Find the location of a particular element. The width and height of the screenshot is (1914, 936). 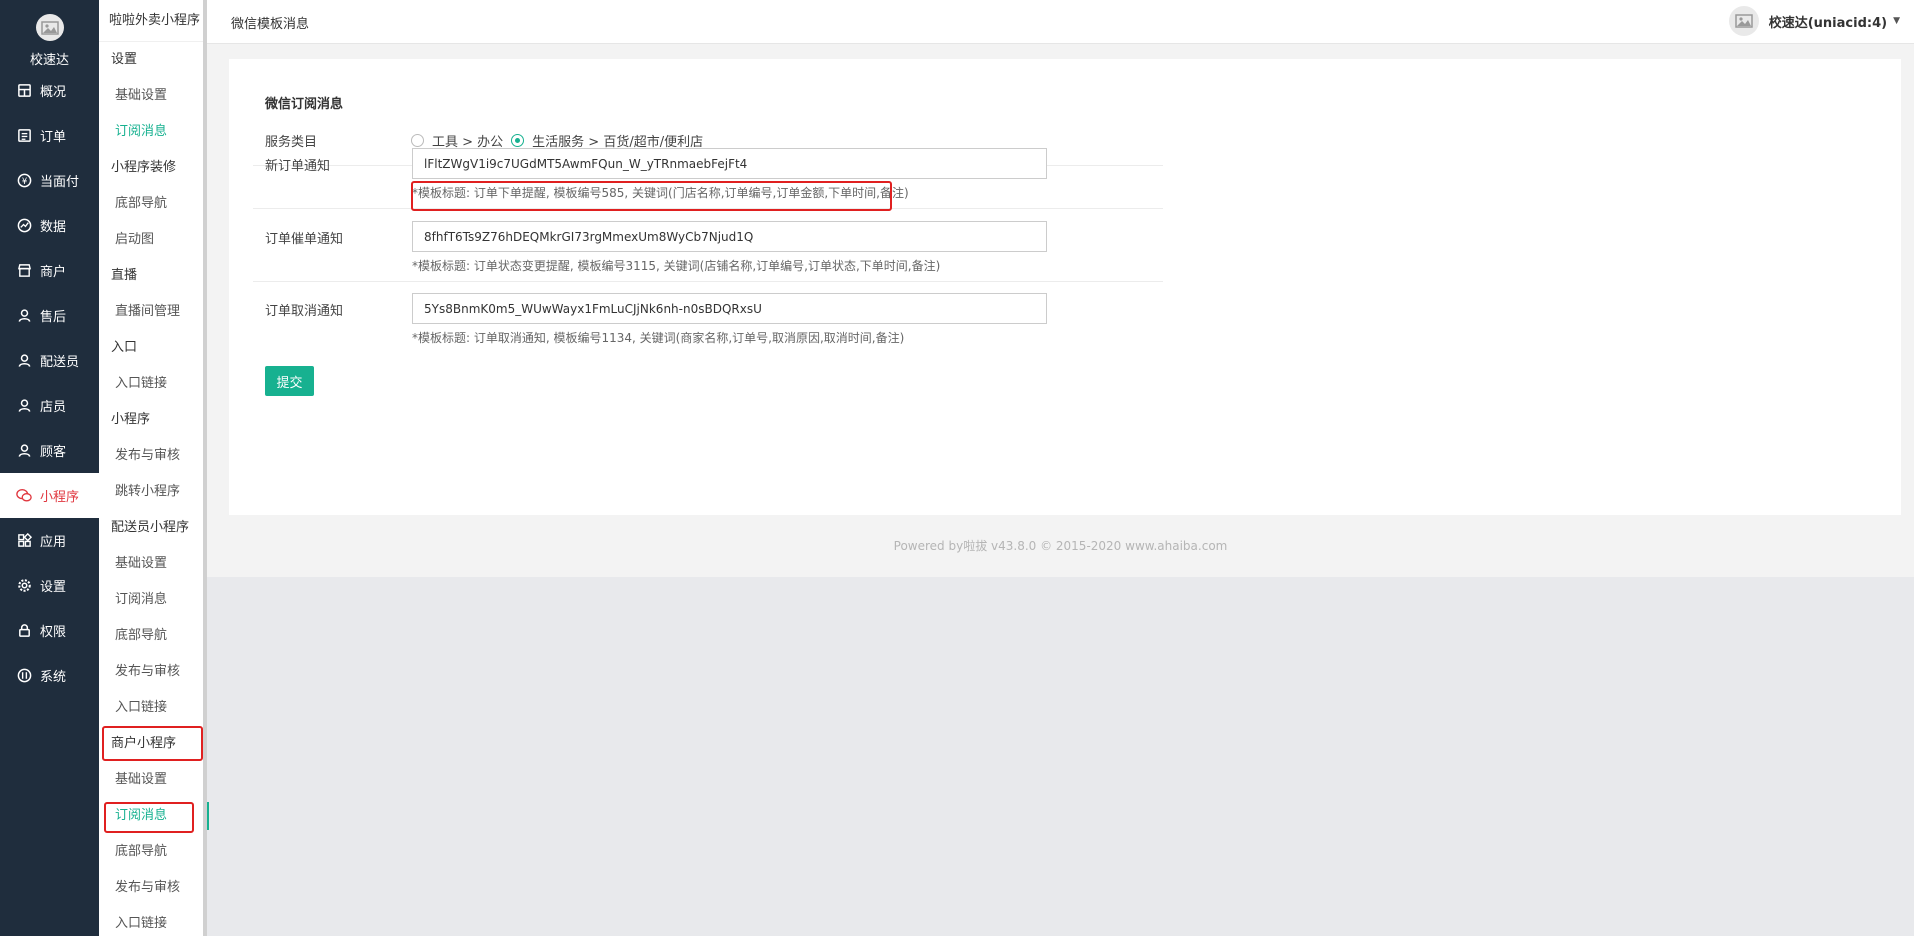

nav-item-label: 顾客 is located at coordinates (53, 452).